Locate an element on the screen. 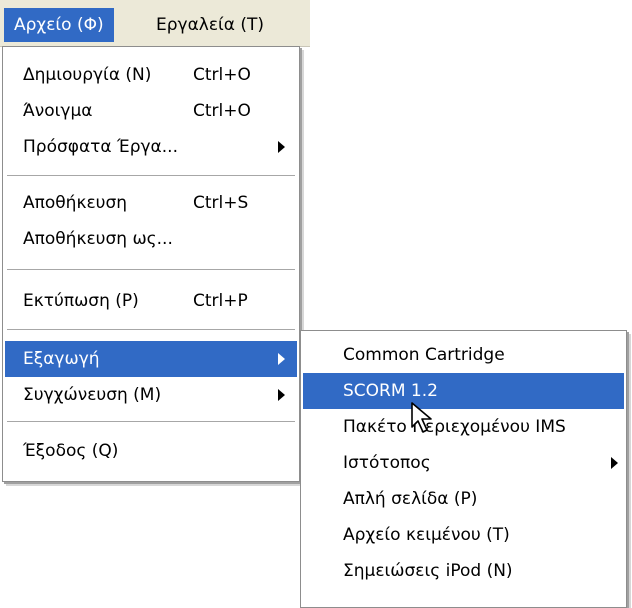 Image resolution: width=632 pixels, height=608 pixels. submenu-item-text-file: Αρχείο κειμένου (T) is located at coordinates (463, 535).